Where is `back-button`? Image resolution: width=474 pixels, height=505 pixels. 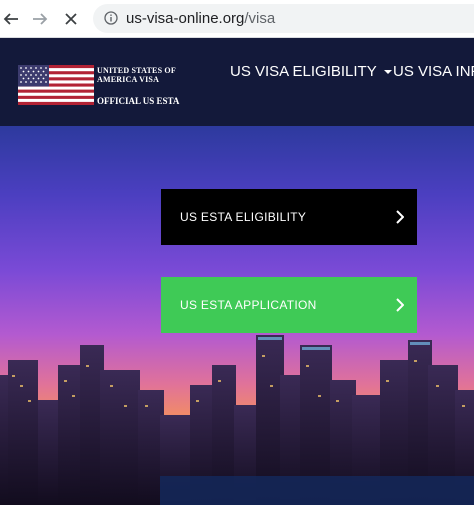
back-button is located at coordinates (11, 19).